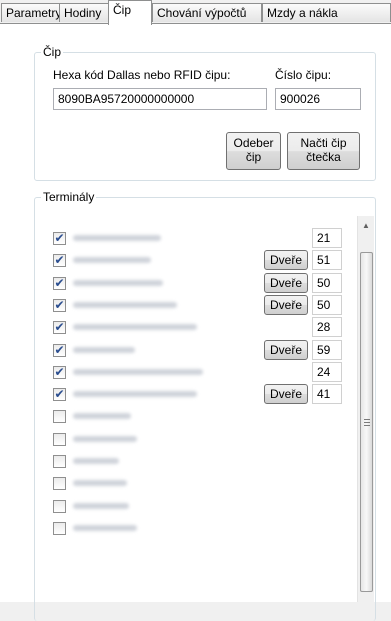  Describe the element at coordinates (253, 157) in the screenshot. I see `remove-chip-button-line2: čip` at that location.